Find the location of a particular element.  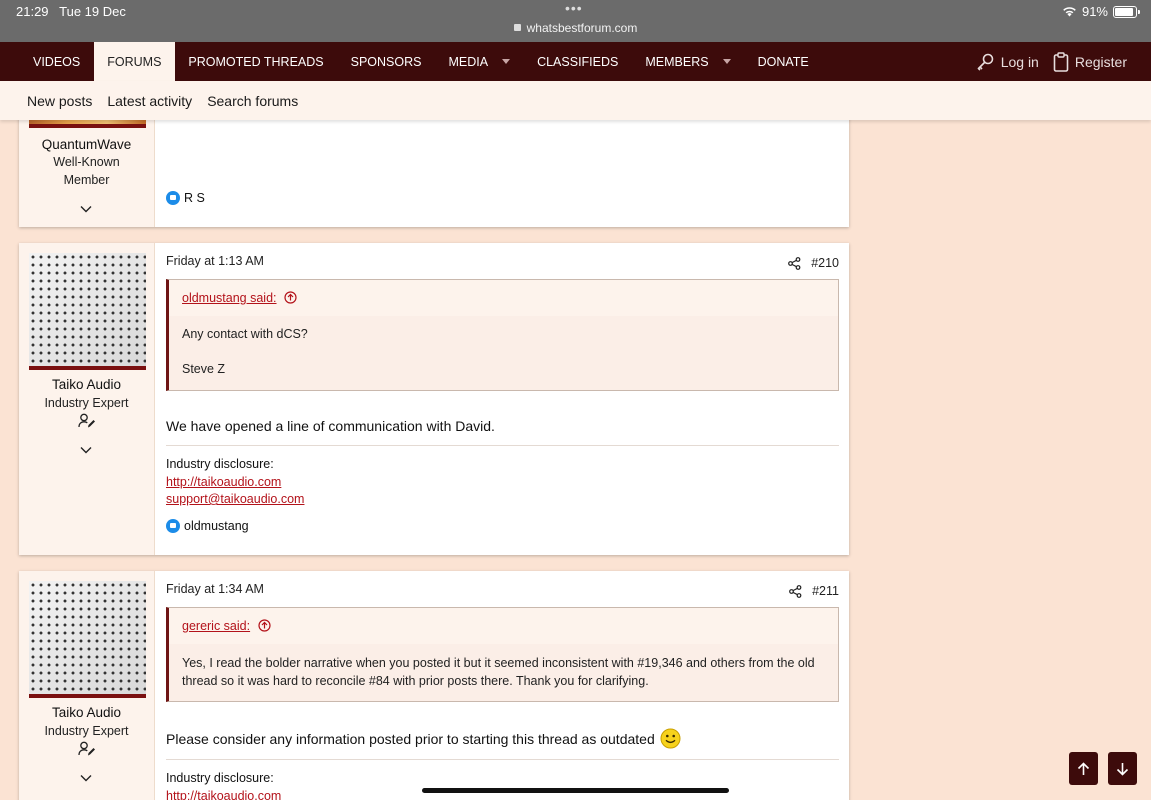

lock-icon is located at coordinates (517, 27).